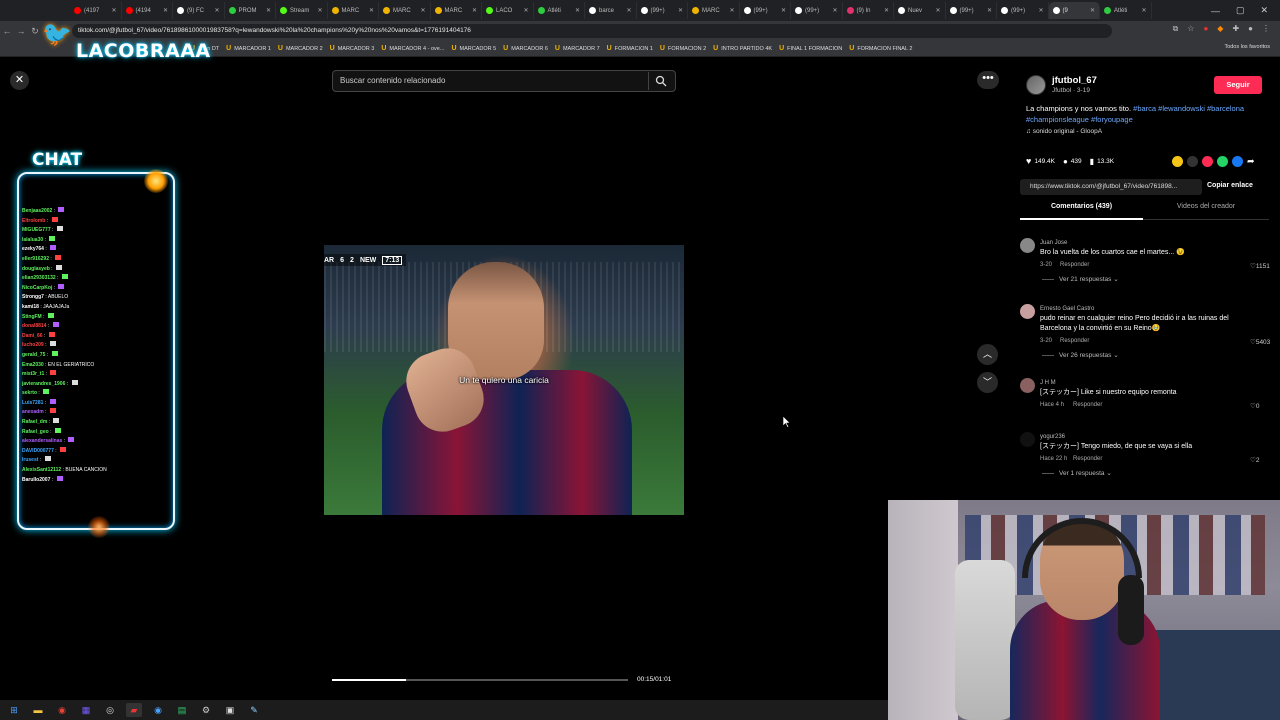 The width and height of the screenshot is (1280, 720). What do you see at coordinates (1230, 185) in the screenshot?
I see `copy-link-button: Copiar enlace` at bounding box center [1230, 185].